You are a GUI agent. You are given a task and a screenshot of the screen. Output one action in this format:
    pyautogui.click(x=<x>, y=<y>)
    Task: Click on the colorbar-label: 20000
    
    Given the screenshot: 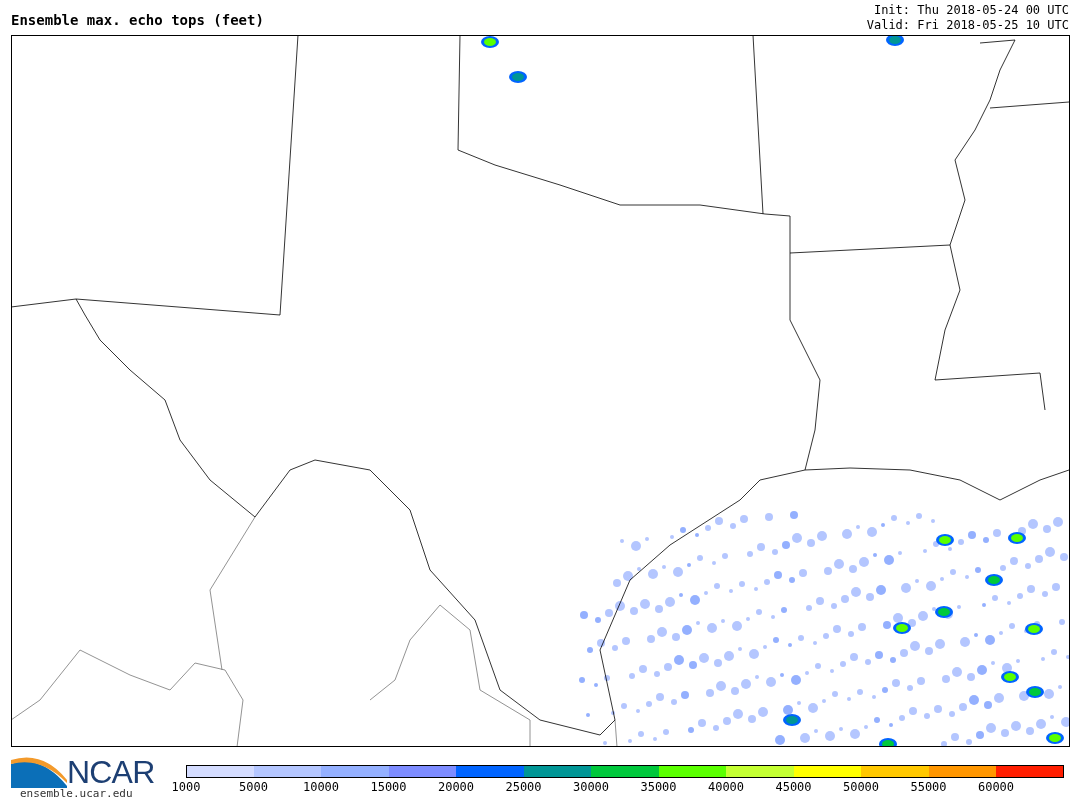 What is the action you would take?
    pyautogui.click(x=456, y=787)
    